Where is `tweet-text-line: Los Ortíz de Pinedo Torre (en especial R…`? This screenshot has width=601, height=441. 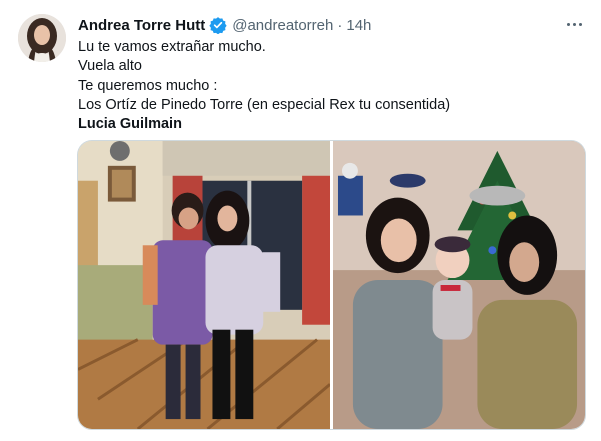 tweet-text-line: Los Ortíz de Pinedo Torre (en especial R… is located at coordinates (264, 104).